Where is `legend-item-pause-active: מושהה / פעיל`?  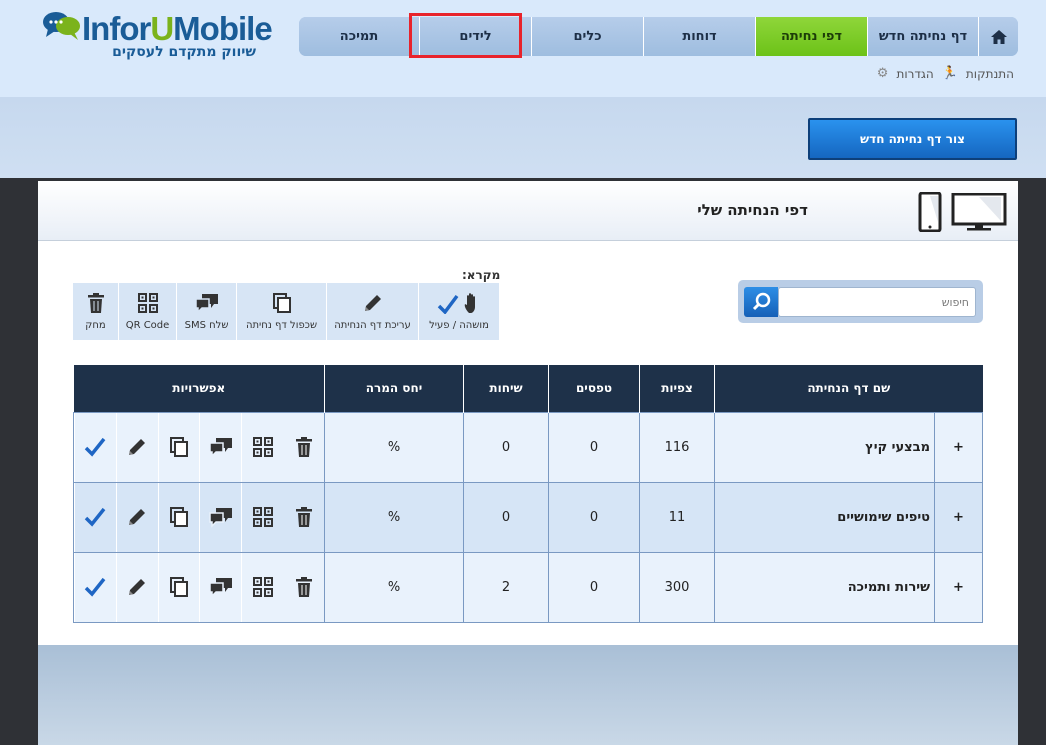
legend-item-pause-active: מושהה / פעיל is located at coordinates (458, 311).